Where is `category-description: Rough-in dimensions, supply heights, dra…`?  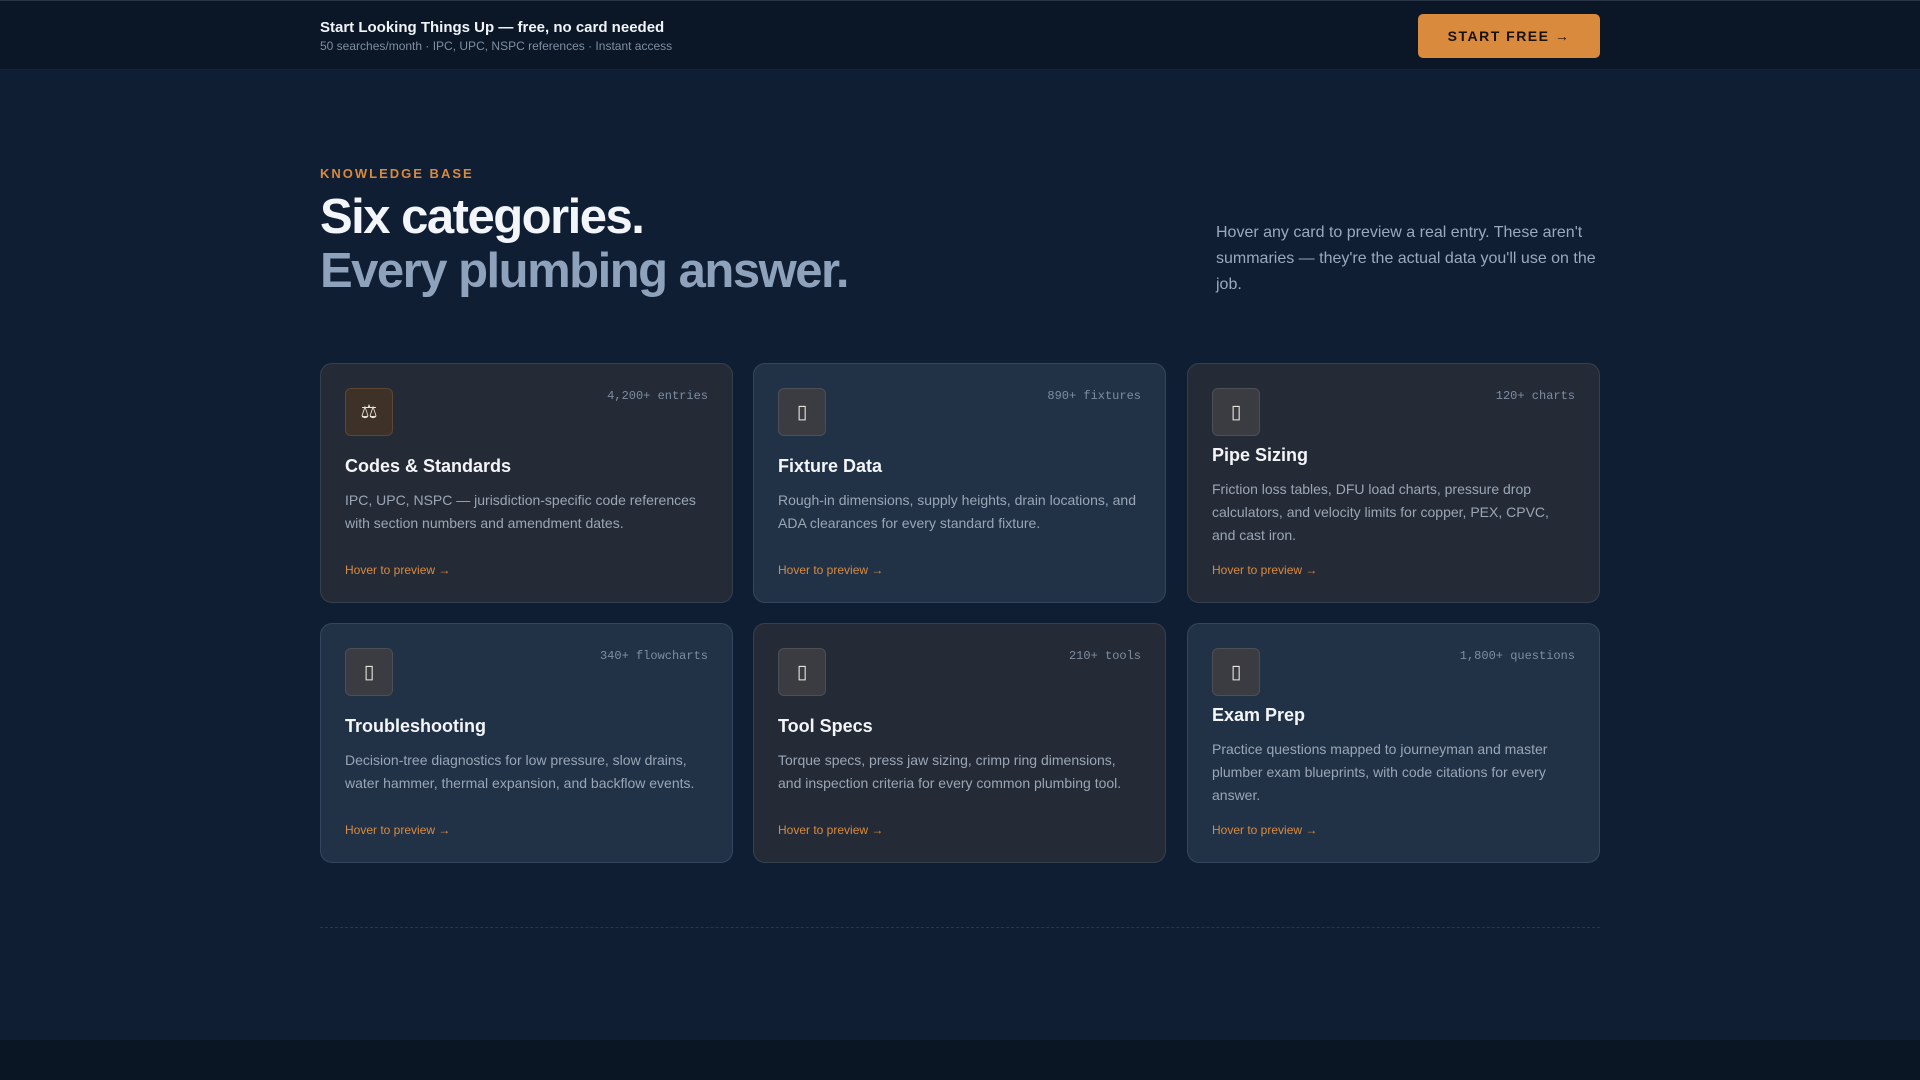 category-description: Rough-in dimensions, supply heights, dra… is located at coordinates (957, 511).